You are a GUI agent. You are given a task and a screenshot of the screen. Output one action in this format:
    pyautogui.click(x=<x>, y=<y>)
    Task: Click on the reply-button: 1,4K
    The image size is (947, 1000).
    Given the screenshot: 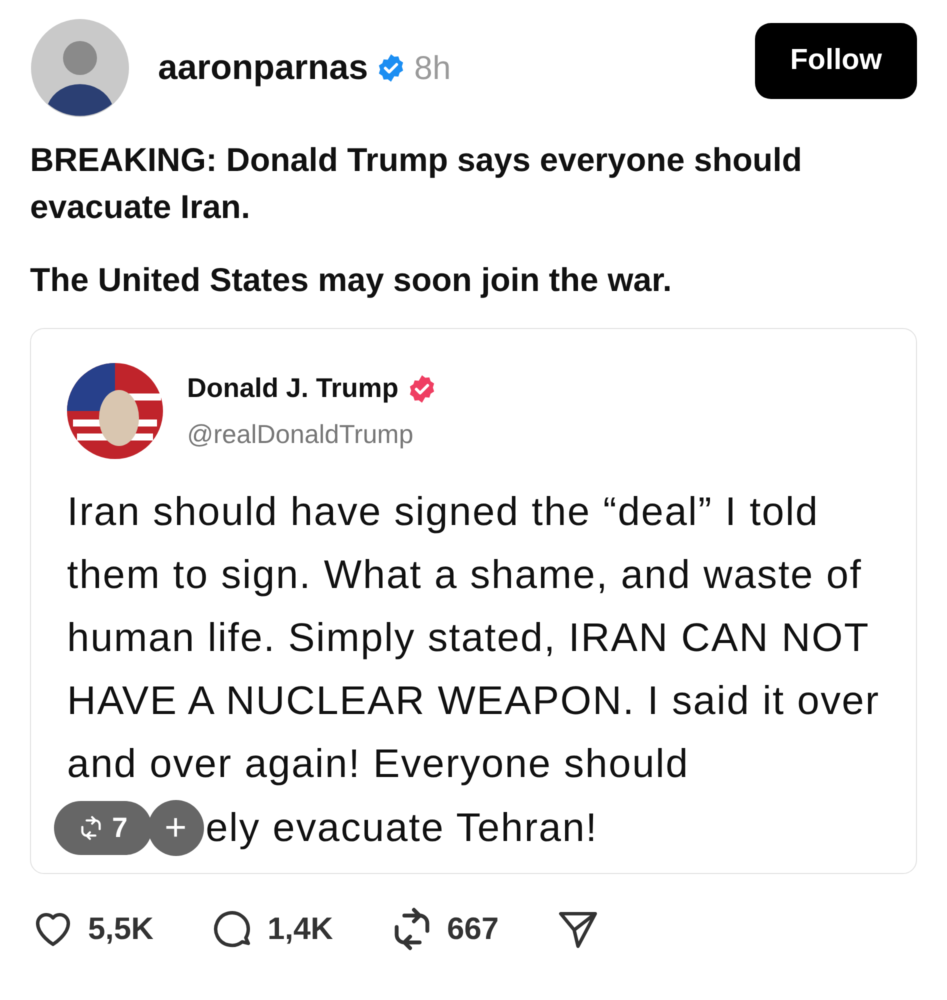 What is the action you would take?
    pyautogui.click(x=271, y=929)
    